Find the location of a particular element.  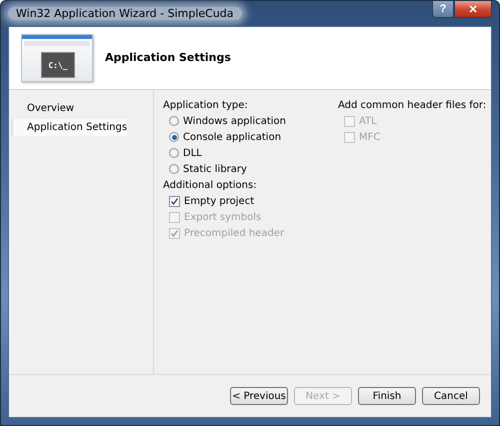

radio-label: Windows application is located at coordinates (234, 121).